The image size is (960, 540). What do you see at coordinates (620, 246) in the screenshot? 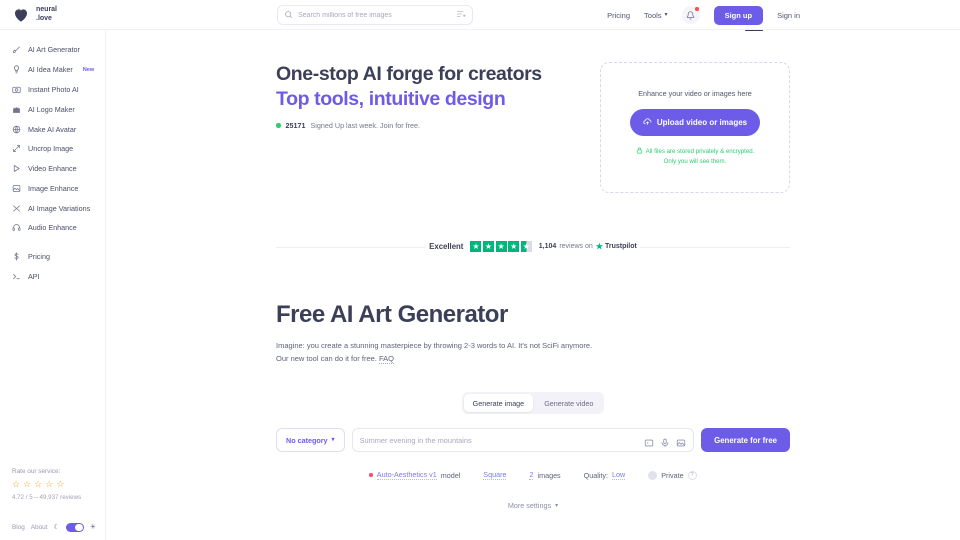
I see `trustpilot-brand-label: Trustpilot` at bounding box center [620, 246].